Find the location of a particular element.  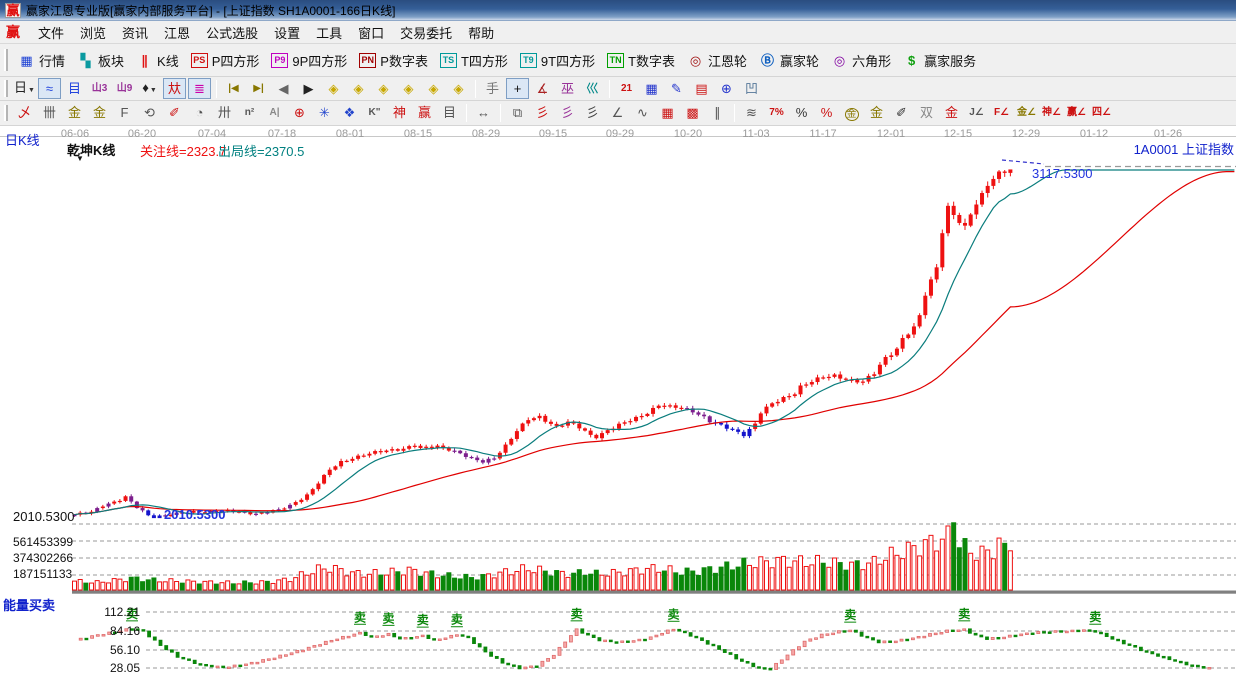

workstation-button: 凹 is located at coordinates (751, 88).